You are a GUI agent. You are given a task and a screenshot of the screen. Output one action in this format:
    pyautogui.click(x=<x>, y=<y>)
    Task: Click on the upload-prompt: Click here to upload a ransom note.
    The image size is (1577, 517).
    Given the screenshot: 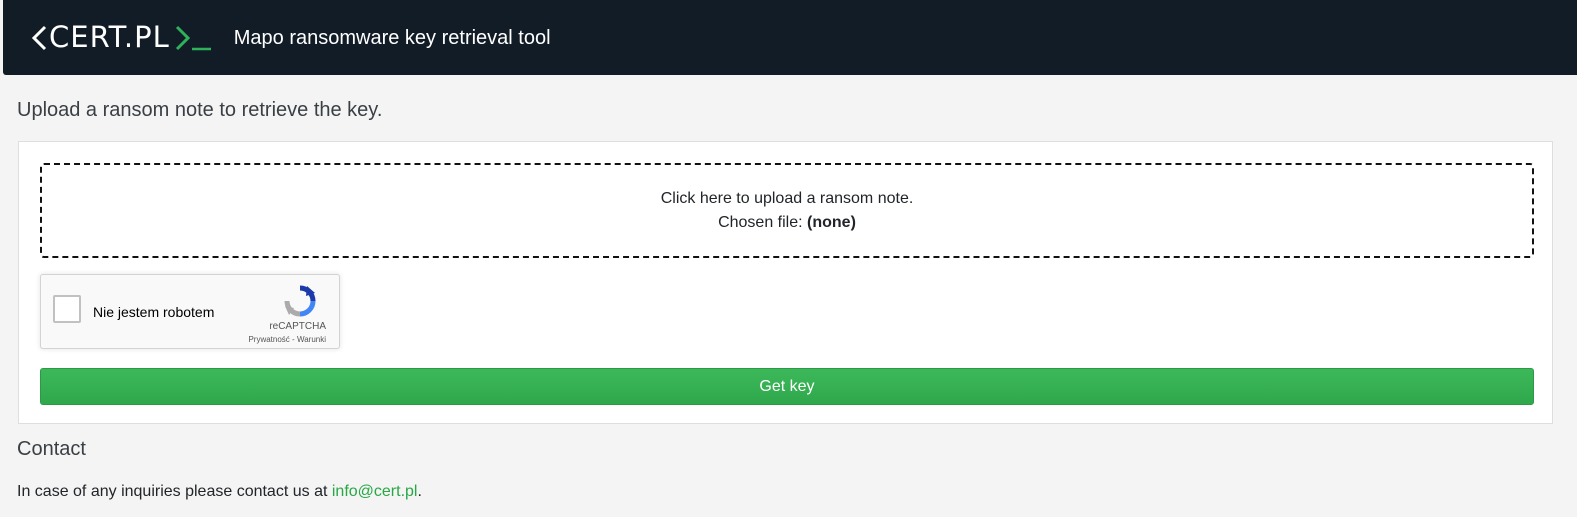 What is the action you would take?
    pyautogui.click(x=787, y=198)
    